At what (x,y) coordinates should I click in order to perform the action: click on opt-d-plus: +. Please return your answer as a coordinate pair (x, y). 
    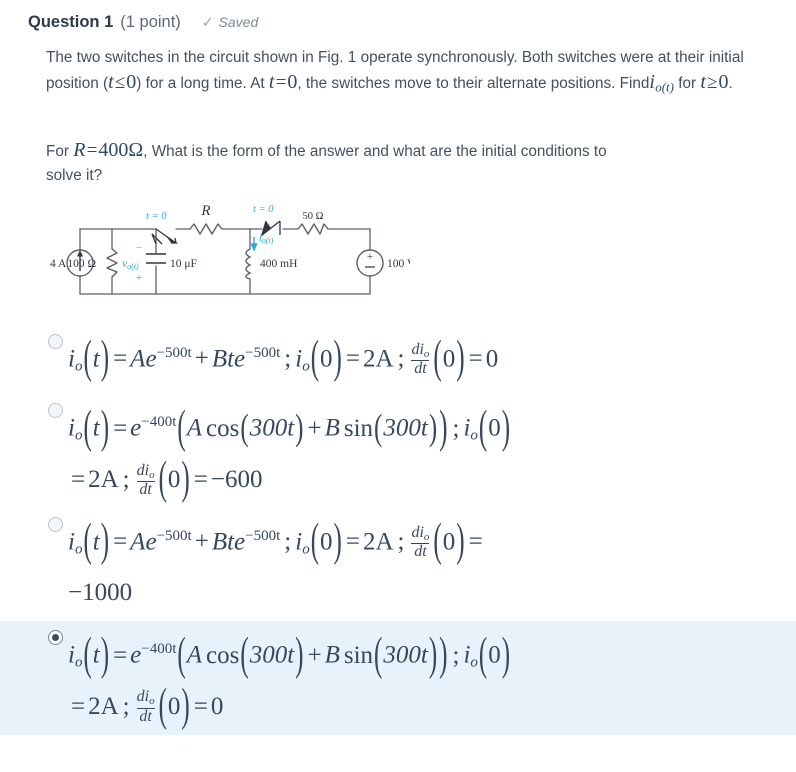
    Looking at the image, I should click on (314, 655).